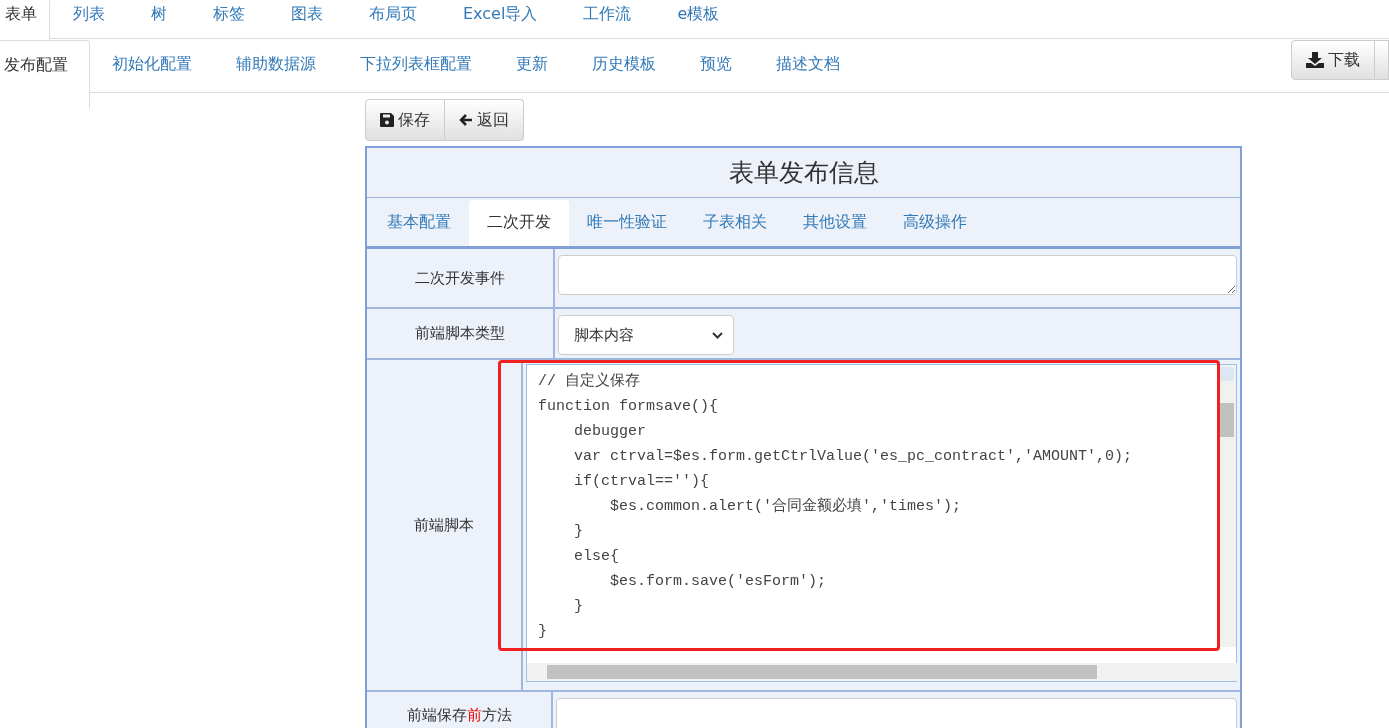 This screenshot has height=728, width=1389. Describe the element at coordinates (1315, 60) in the screenshot. I see `download-icon` at that location.